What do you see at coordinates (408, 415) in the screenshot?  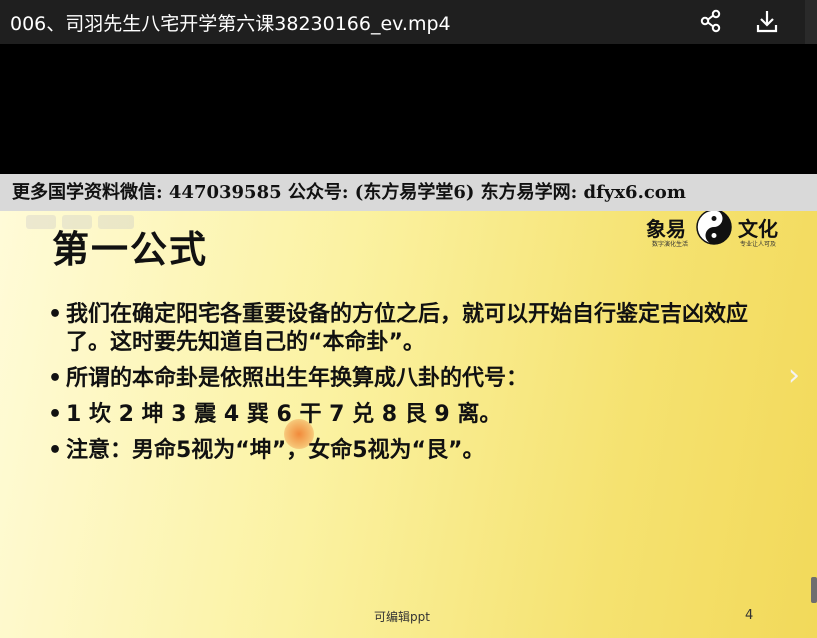 I see `bullet-item: 1 坎 2 坤 3 震 4 巽 6 干 7 兑 8 艮 9 离。` at bounding box center [408, 415].